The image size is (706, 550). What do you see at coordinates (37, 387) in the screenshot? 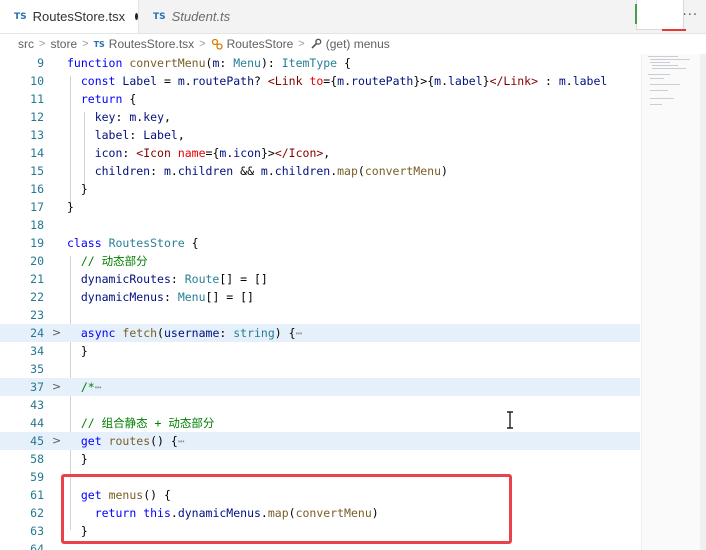
I see `line-number: 37` at bounding box center [37, 387].